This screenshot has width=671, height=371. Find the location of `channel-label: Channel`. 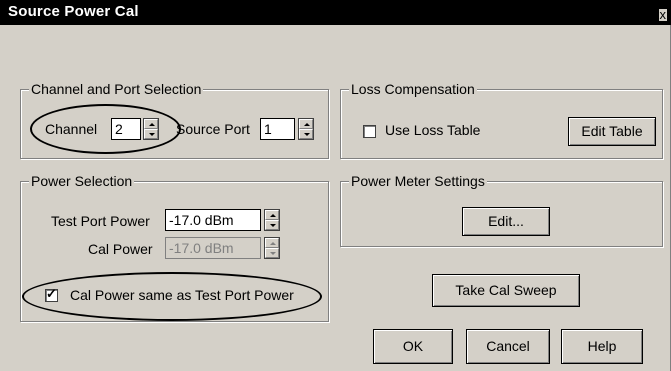

channel-label: Channel is located at coordinates (71, 129).